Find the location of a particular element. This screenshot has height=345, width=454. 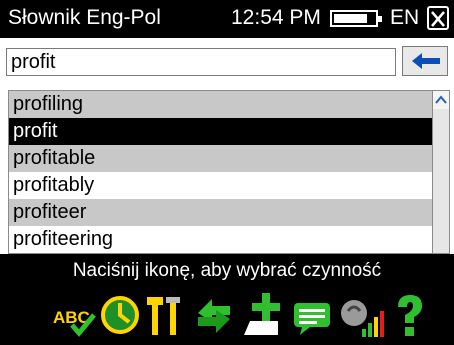

clock: 12:54 PM is located at coordinates (276, 17).